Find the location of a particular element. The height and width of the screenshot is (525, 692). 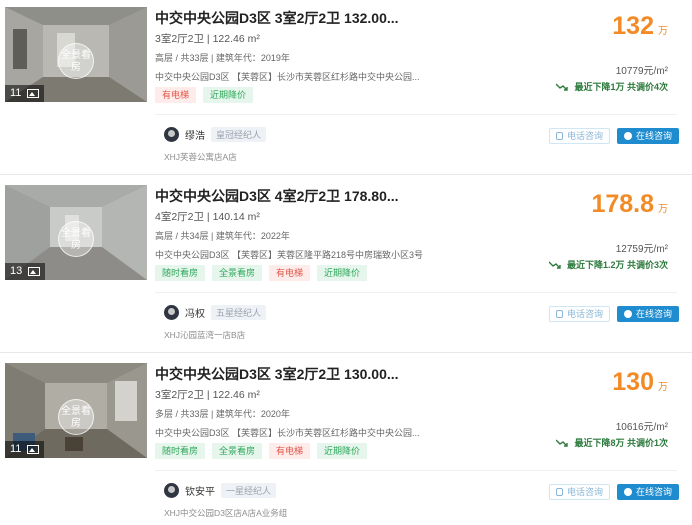

store-name: XHJ芙蓉公寓店A店 is located at coordinates (200, 157).